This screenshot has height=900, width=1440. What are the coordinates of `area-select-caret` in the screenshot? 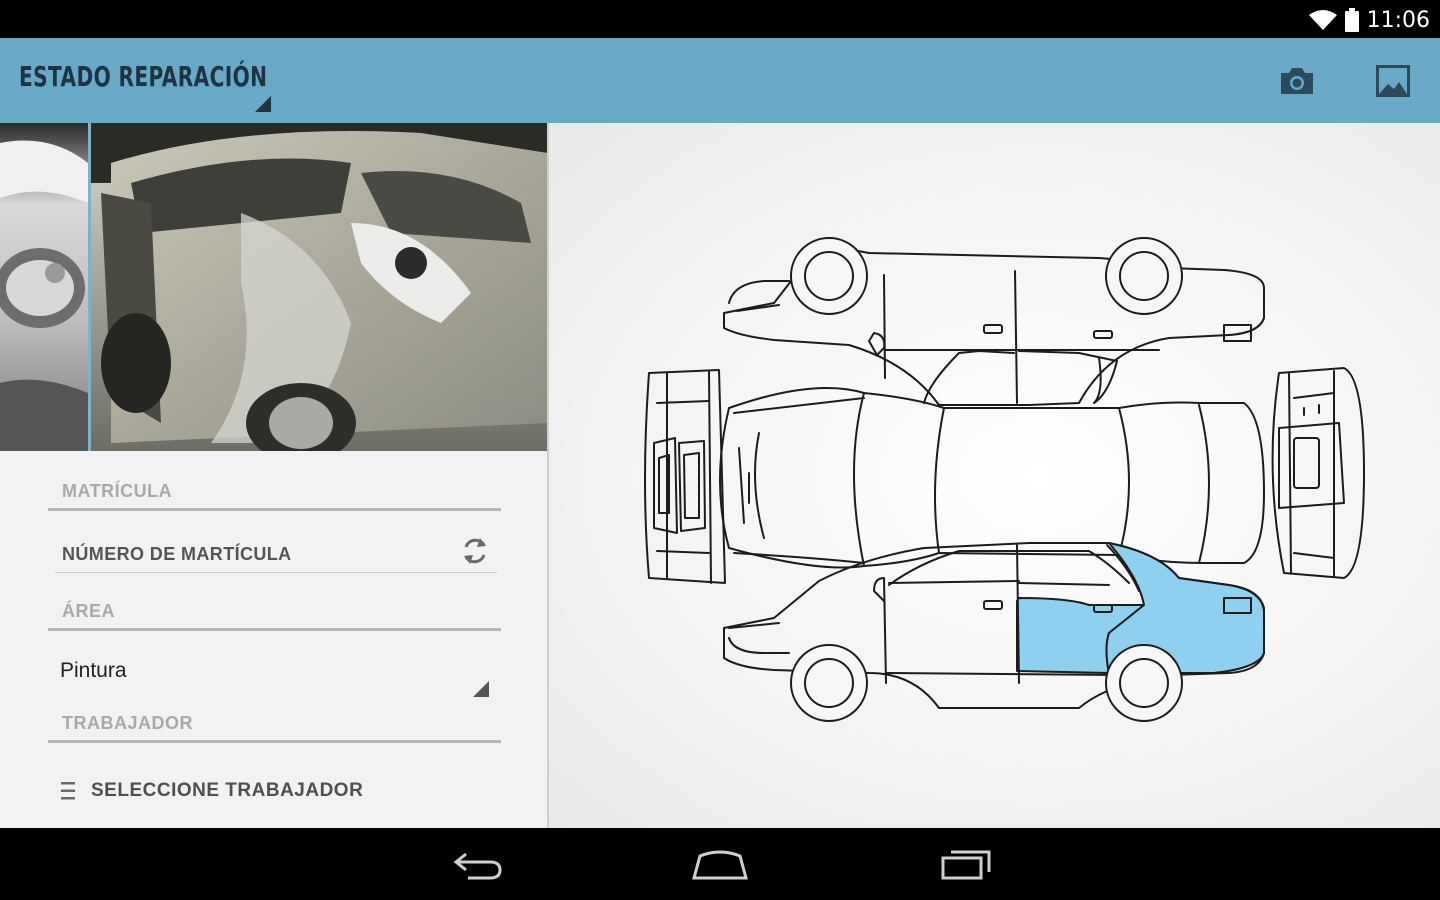 It's located at (481, 689).